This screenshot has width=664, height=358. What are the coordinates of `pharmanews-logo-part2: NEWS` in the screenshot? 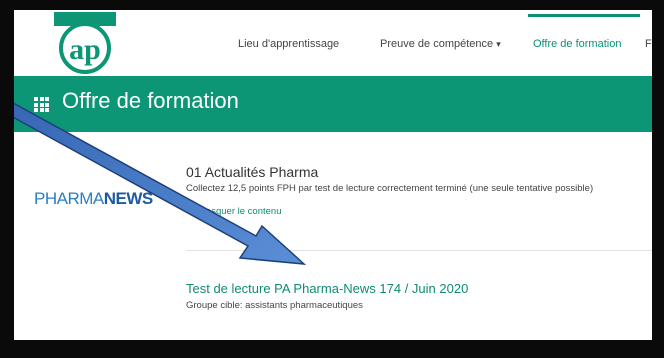 It's located at (128, 198).